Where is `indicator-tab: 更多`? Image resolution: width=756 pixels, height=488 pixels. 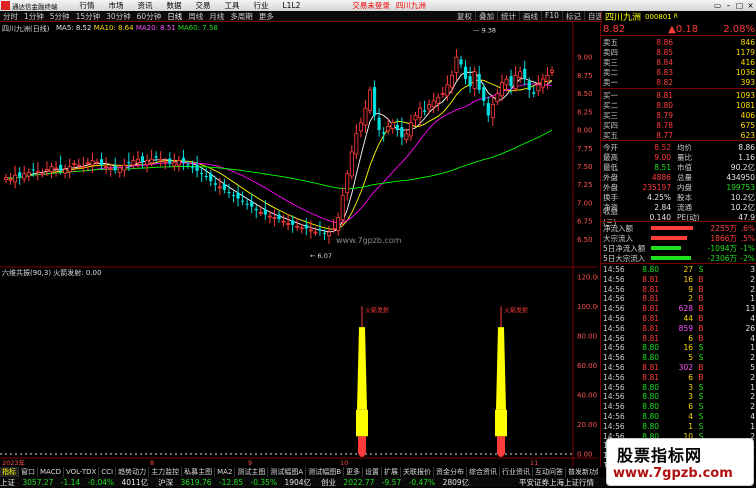 indicator-tab: 更多 is located at coordinates (354, 472).